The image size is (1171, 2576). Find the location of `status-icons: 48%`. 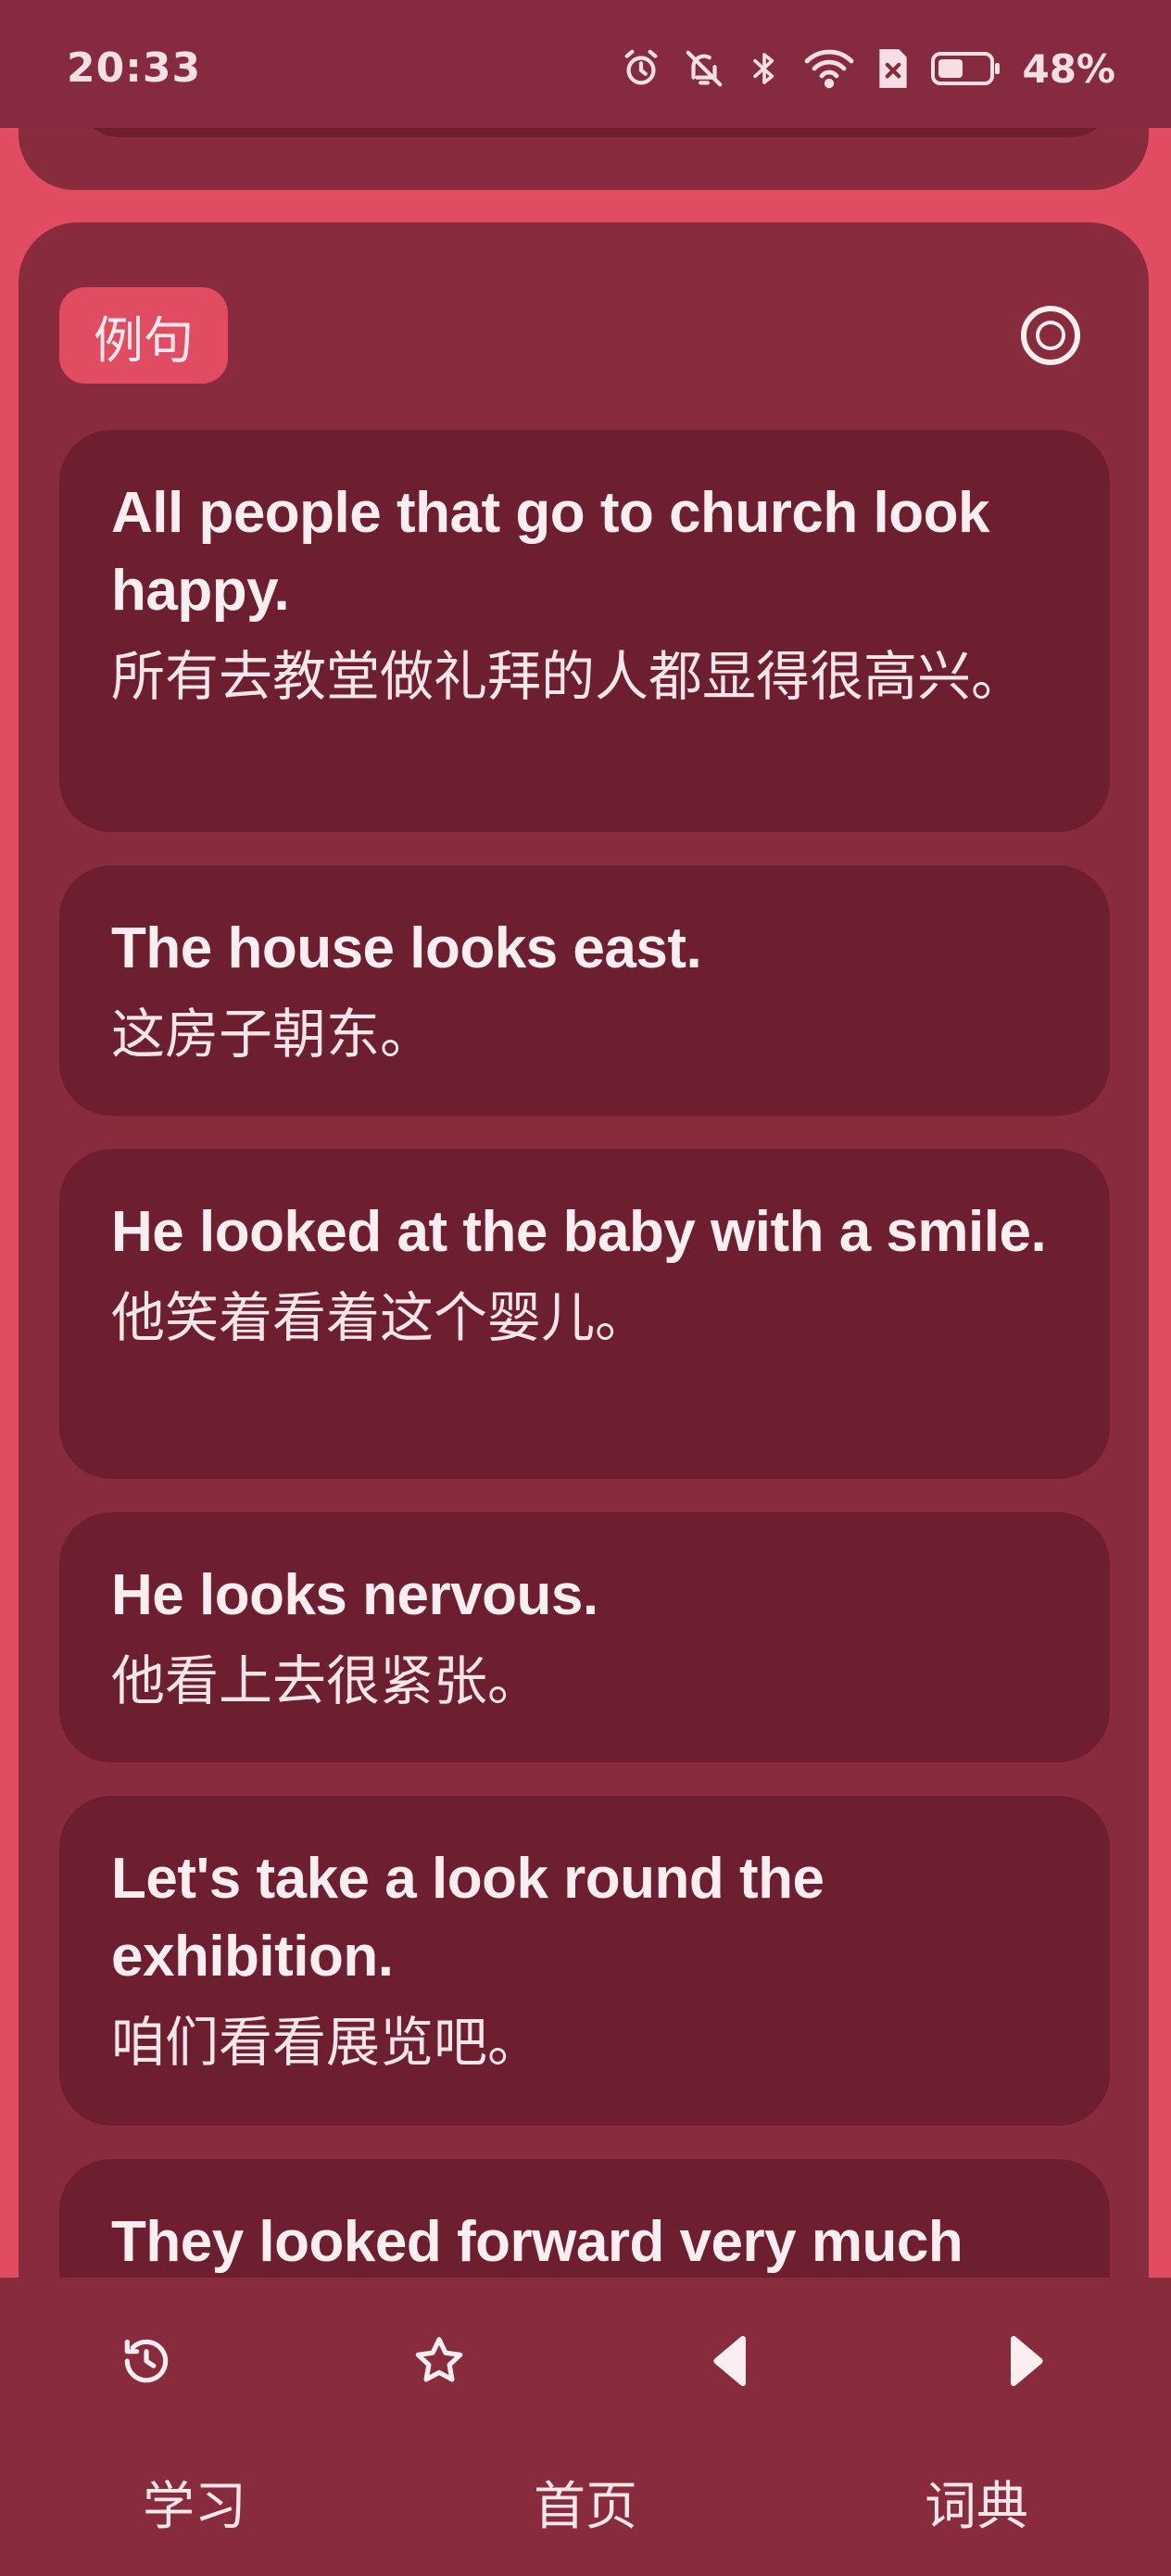

status-icons: 48% is located at coordinates (868, 68).